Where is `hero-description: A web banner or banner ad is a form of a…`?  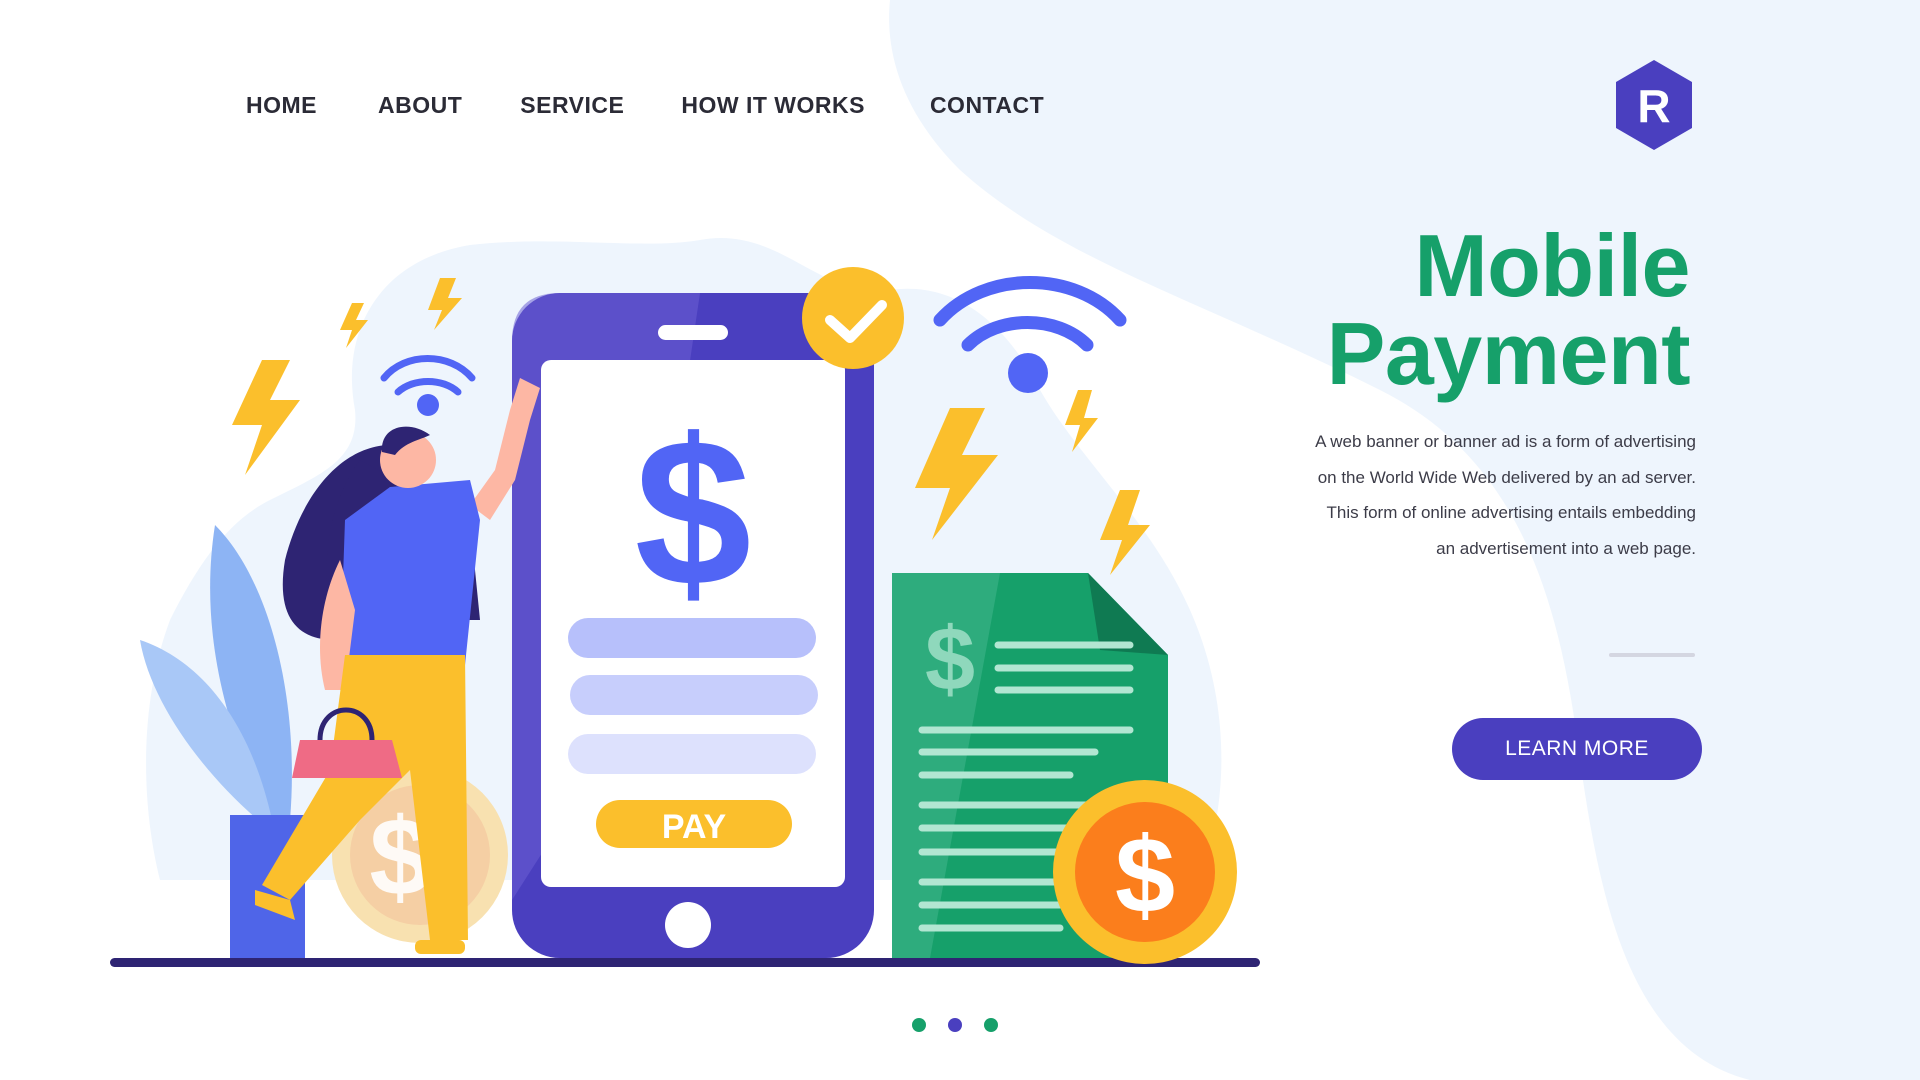 hero-description: A web banner or banner ad is a form of a… is located at coordinates (1466, 495).